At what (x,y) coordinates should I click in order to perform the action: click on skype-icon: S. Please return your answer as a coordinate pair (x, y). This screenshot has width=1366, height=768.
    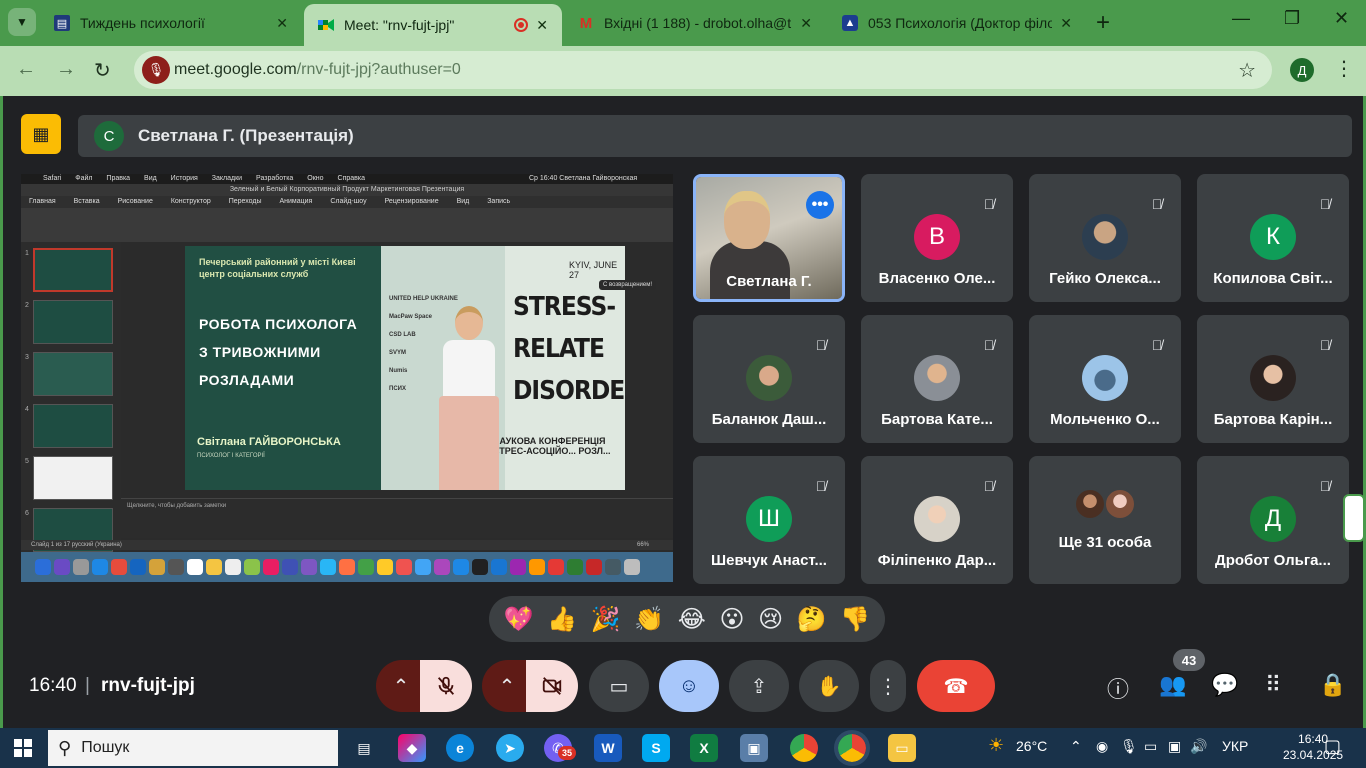
    Looking at the image, I should click on (656, 748).